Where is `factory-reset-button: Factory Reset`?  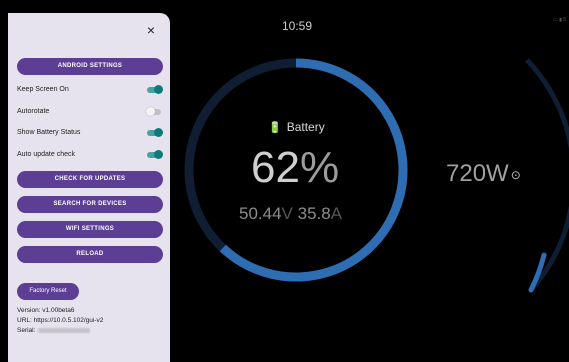
factory-reset-button: Factory Reset is located at coordinates (48, 291).